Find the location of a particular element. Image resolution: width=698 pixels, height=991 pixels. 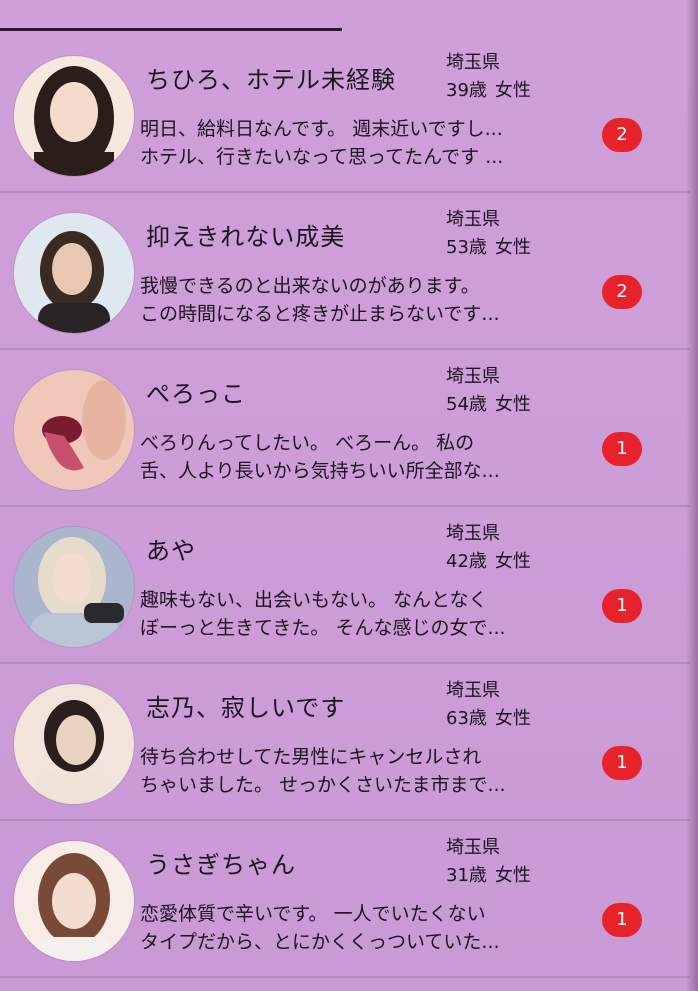

contact-name: ぺろっこ is located at coordinates (196, 394).